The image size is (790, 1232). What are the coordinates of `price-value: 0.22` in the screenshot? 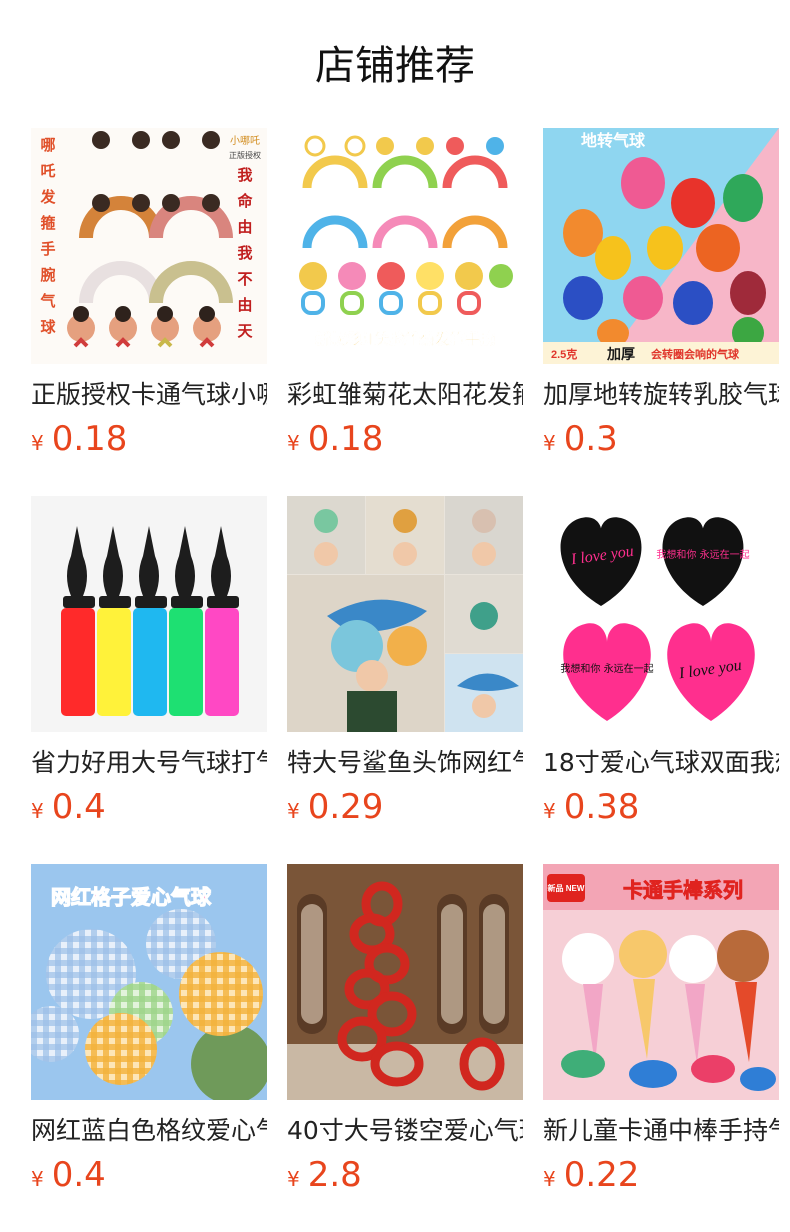 It's located at (601, 1175).